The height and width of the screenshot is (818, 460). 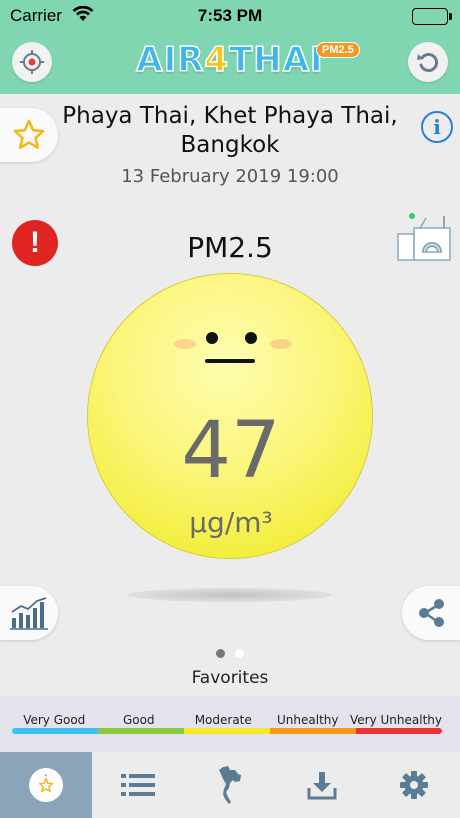 What do you see at coordinates (230, 176) in the screenshot?
I see `reading-datetime: 13 February 2019 19:00` at bounding box center [230, 176].